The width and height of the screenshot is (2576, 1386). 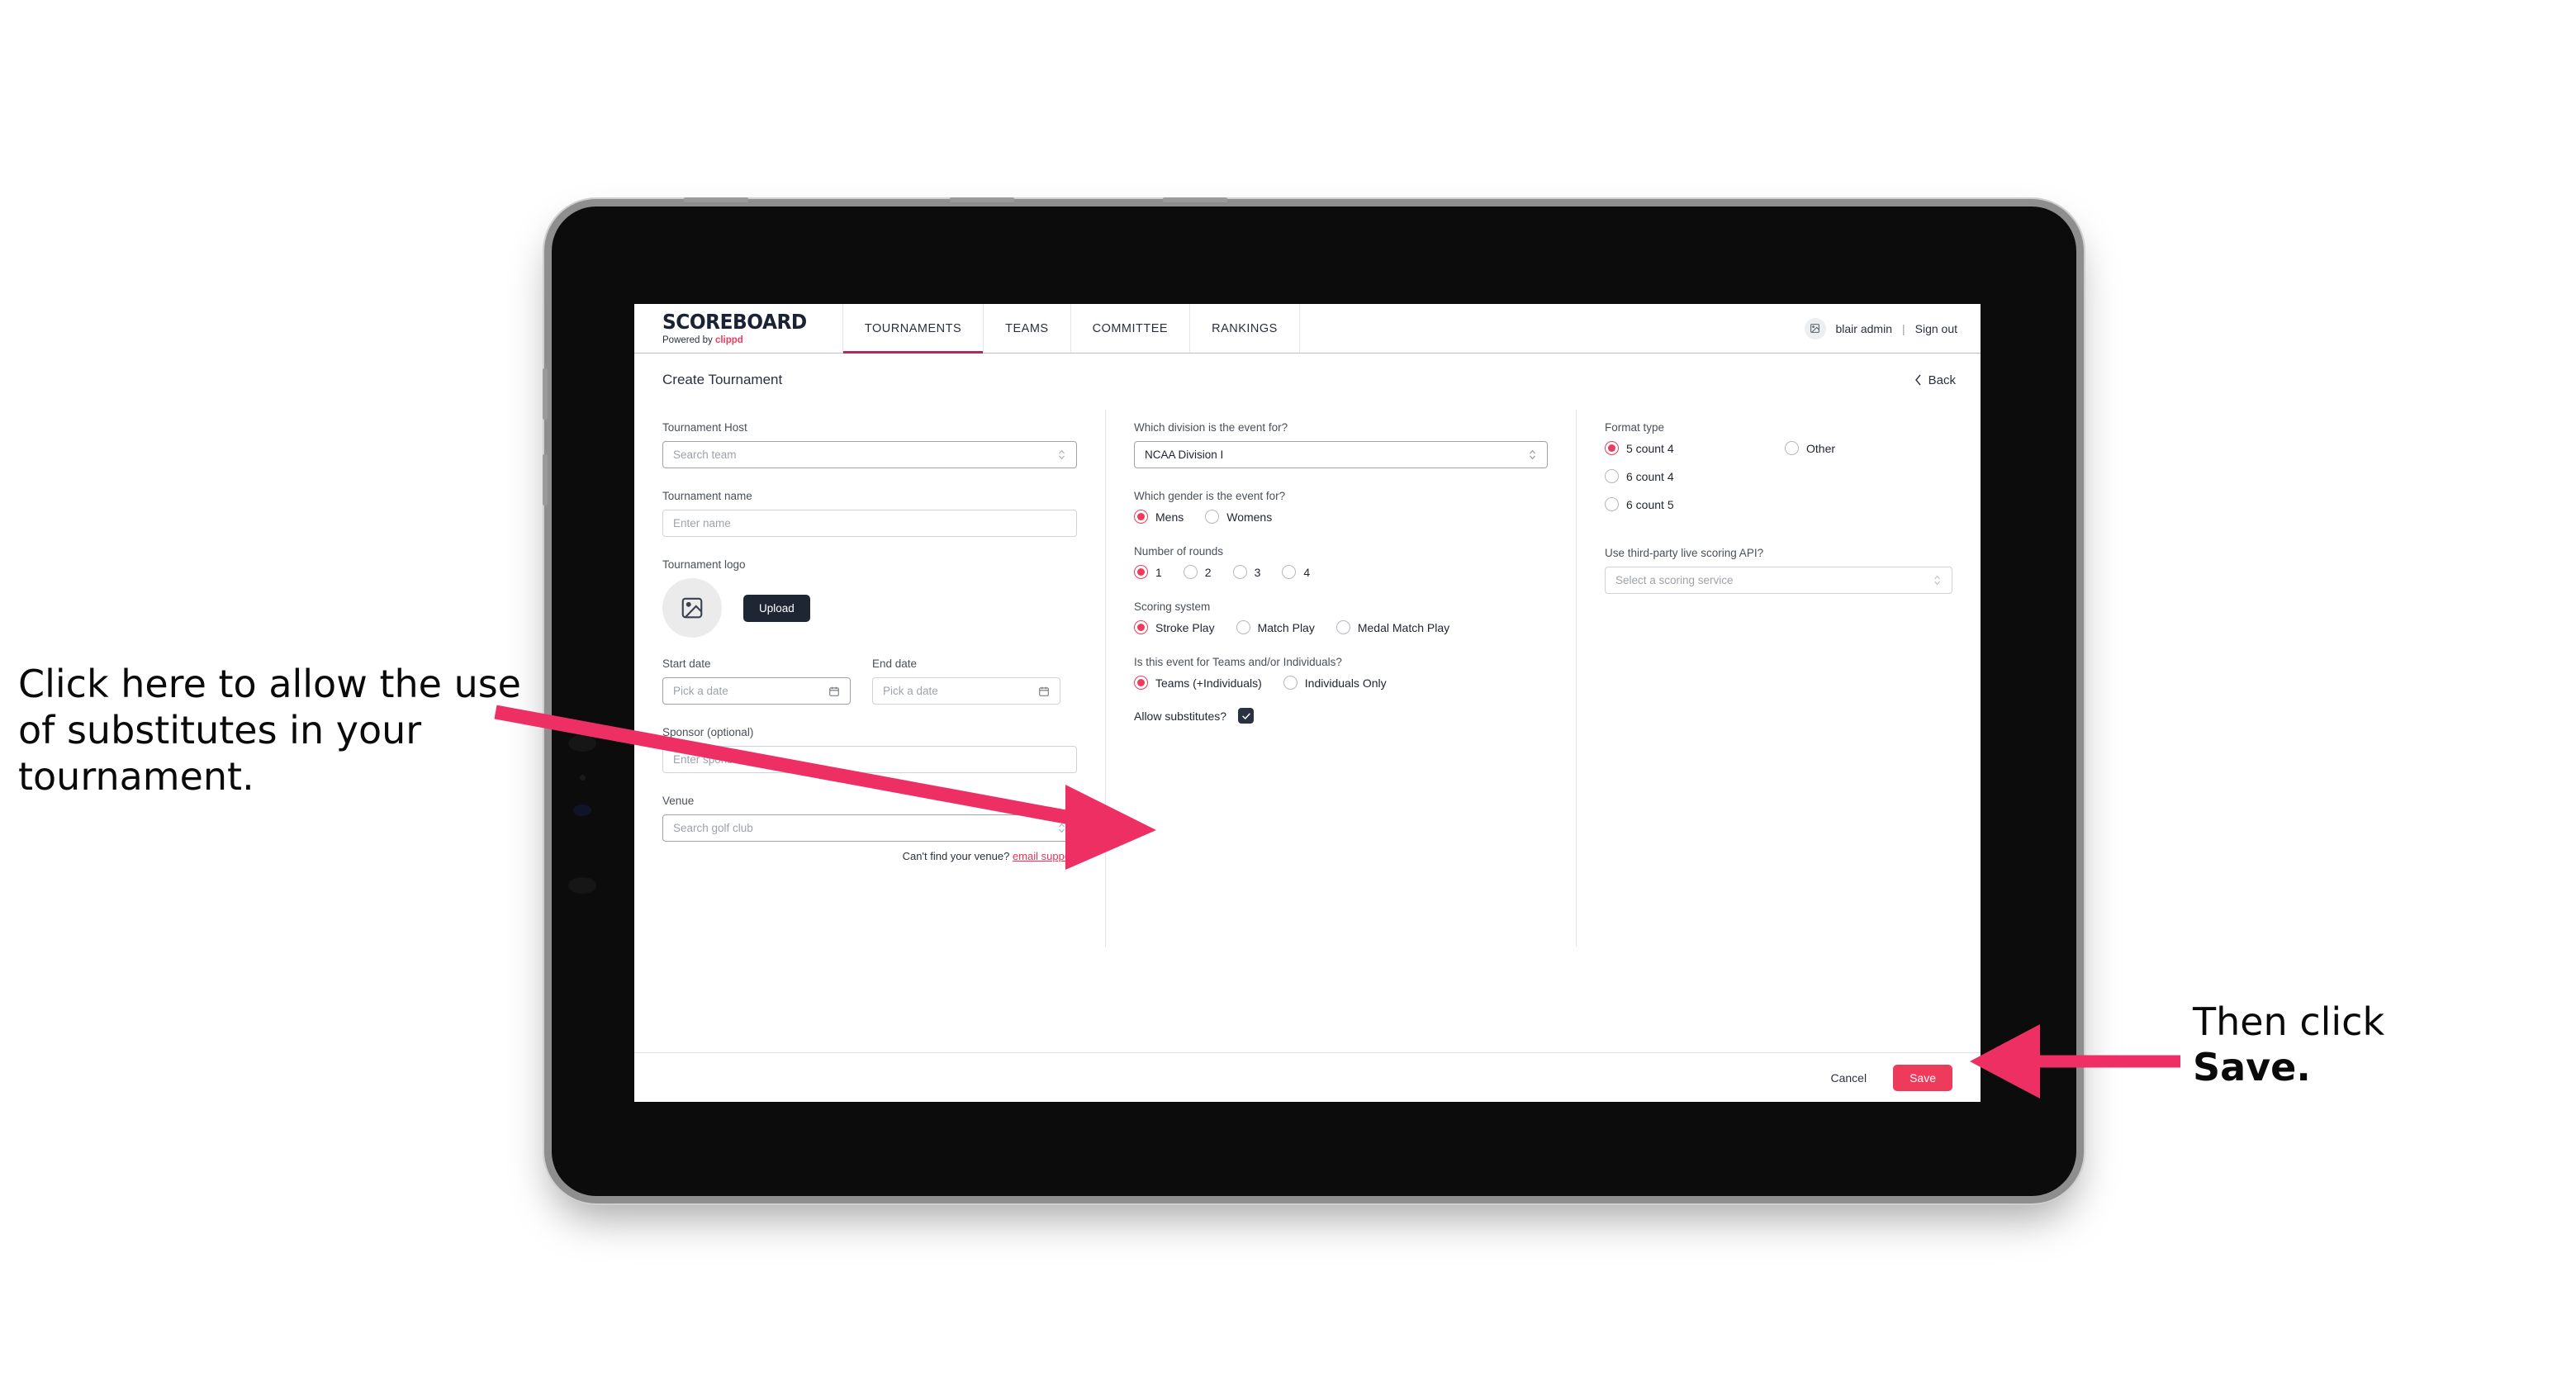 I want to click on gender-label: Which gender is the event for?, so click(x=1210, y=496).